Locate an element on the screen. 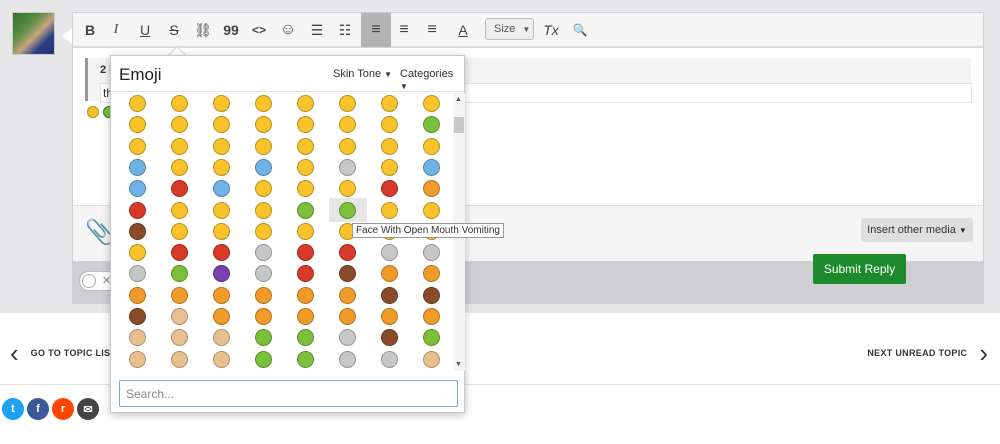  avatar is located at coordinates (33, 33).